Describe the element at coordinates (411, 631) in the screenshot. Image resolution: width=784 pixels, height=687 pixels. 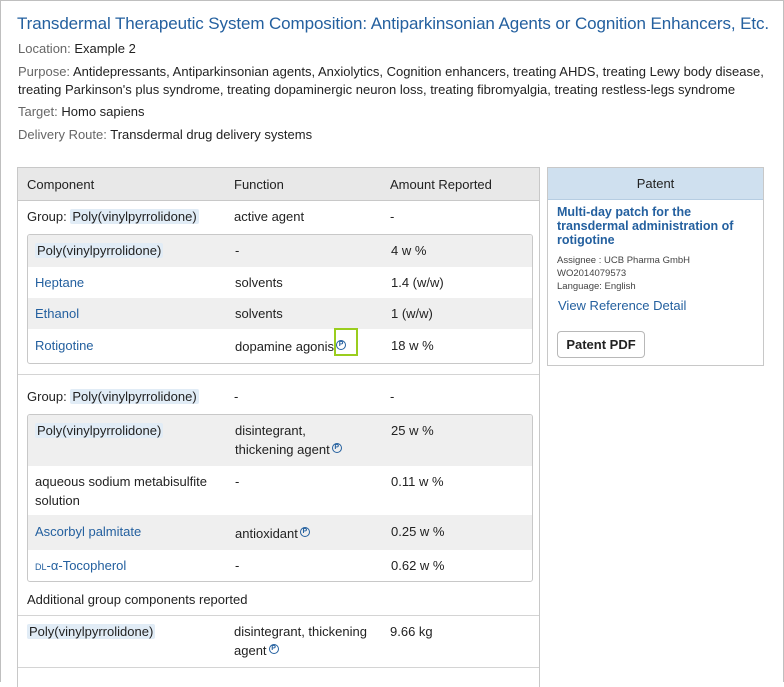
I see `extra-component-amount: 9.66 kg` at that location.